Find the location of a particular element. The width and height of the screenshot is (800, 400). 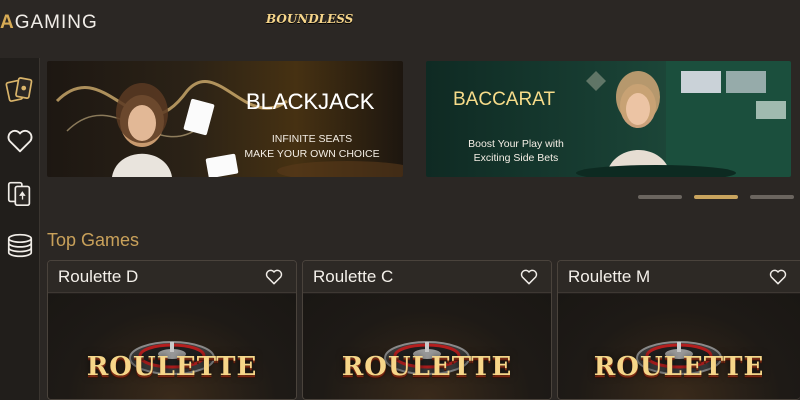

game-card-header: Roulette D is located at coordinates (172, 277).